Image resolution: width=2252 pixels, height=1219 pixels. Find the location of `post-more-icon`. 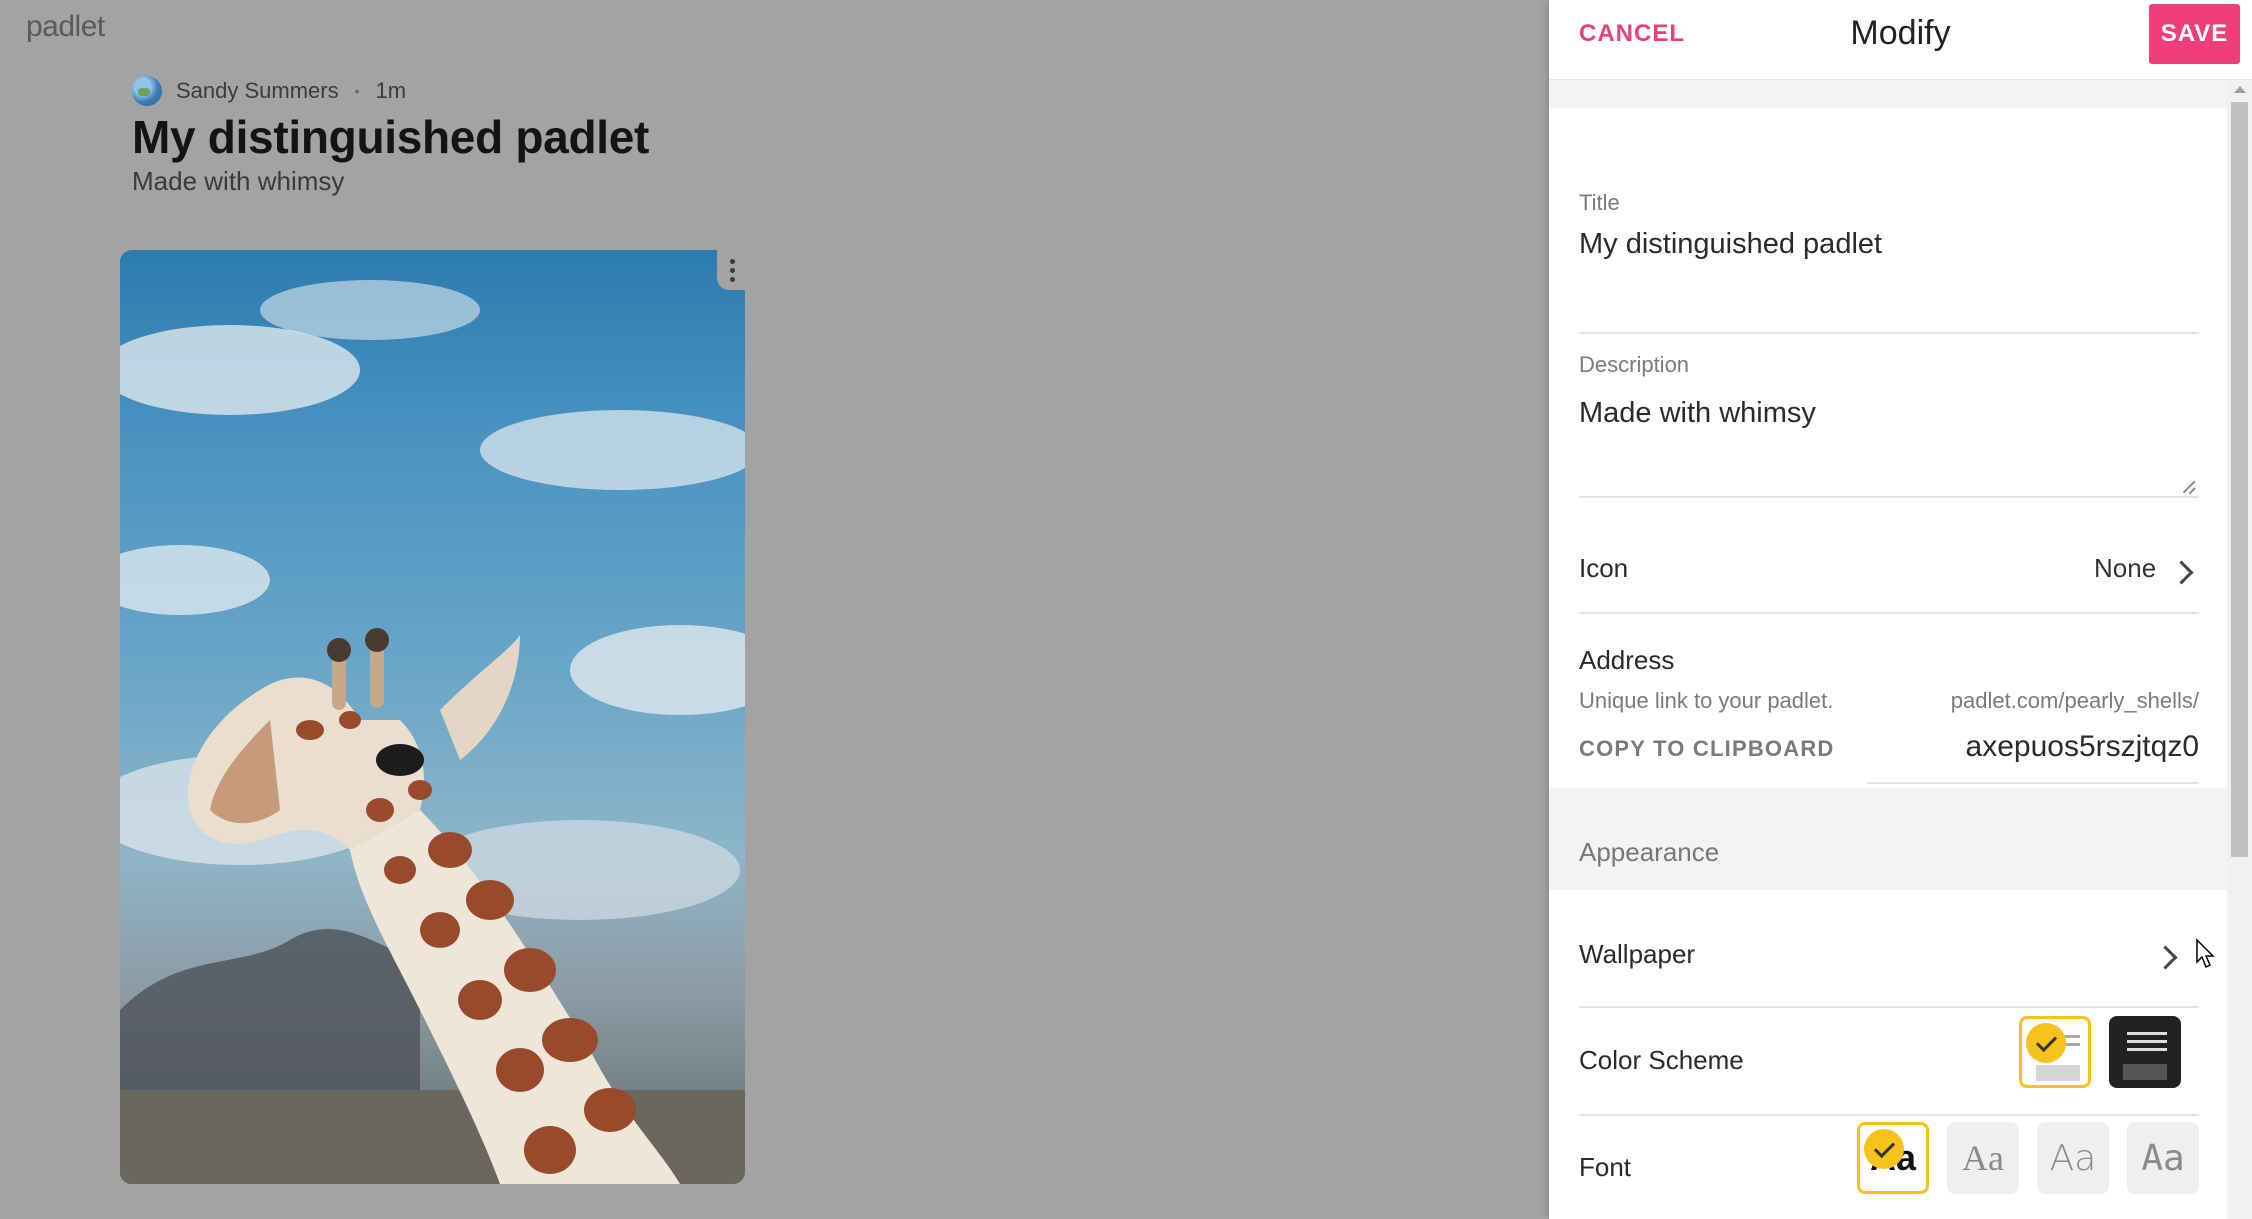

post-more-icon is located at coordinates (732, 270).